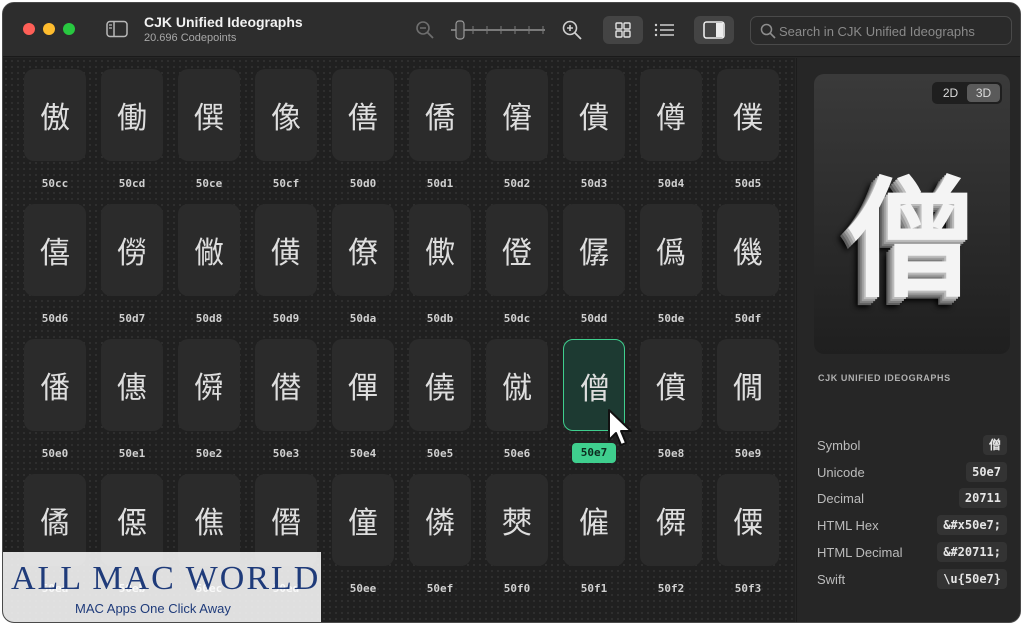  I want to click on glyph-cell-50dc: 僜, so click(517, 250).